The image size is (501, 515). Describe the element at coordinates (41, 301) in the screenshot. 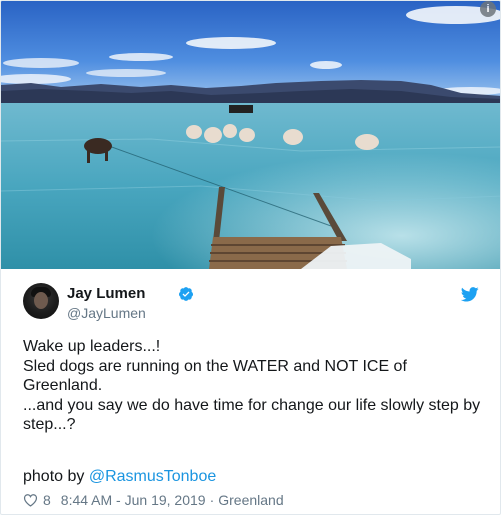

I see `avatar` at that location.